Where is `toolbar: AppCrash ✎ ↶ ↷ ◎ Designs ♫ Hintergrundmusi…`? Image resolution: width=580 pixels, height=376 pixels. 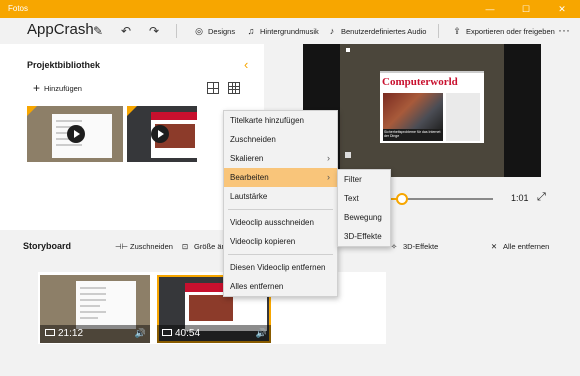 toolbar: AppCrash ✎ ↶ ↷ ◎ Designs ♫ Hintergrundmusi… is located at coordinates (290, 31).